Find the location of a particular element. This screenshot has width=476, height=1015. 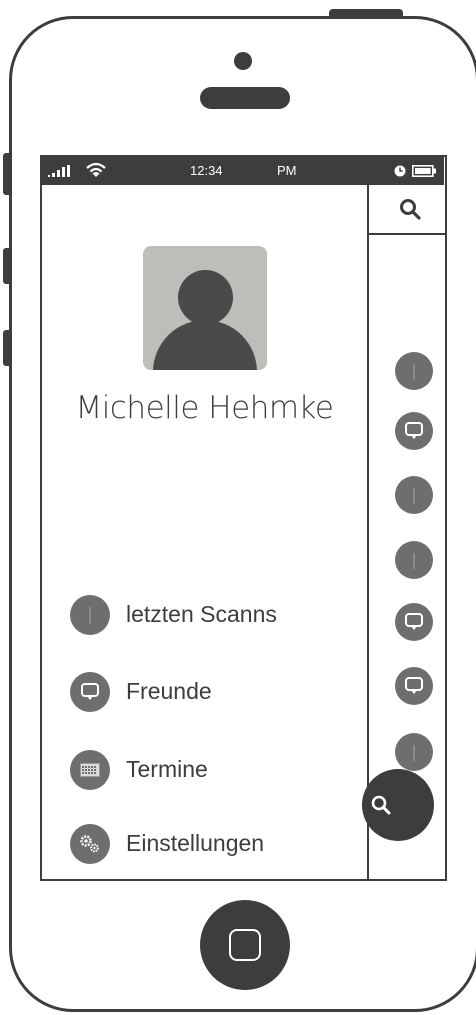

status-ampm: PM is located at coordinates (287, 170).